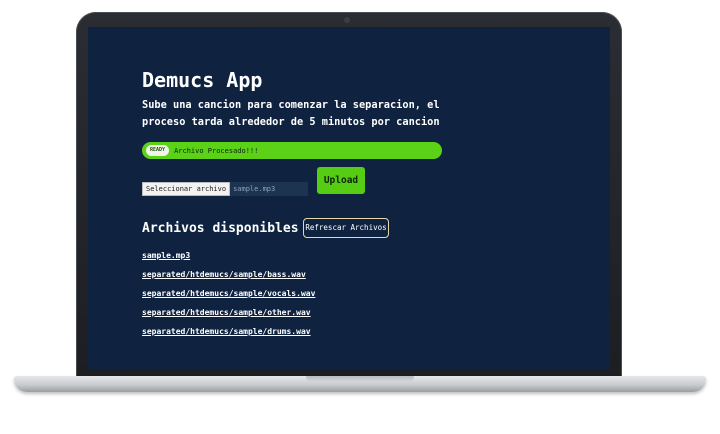 The width and height of the screenshot is (720, 434). What do you see at coordinates (360, 379) in the screenshot?
I see `base-notch` at bounding box center [360, 379].